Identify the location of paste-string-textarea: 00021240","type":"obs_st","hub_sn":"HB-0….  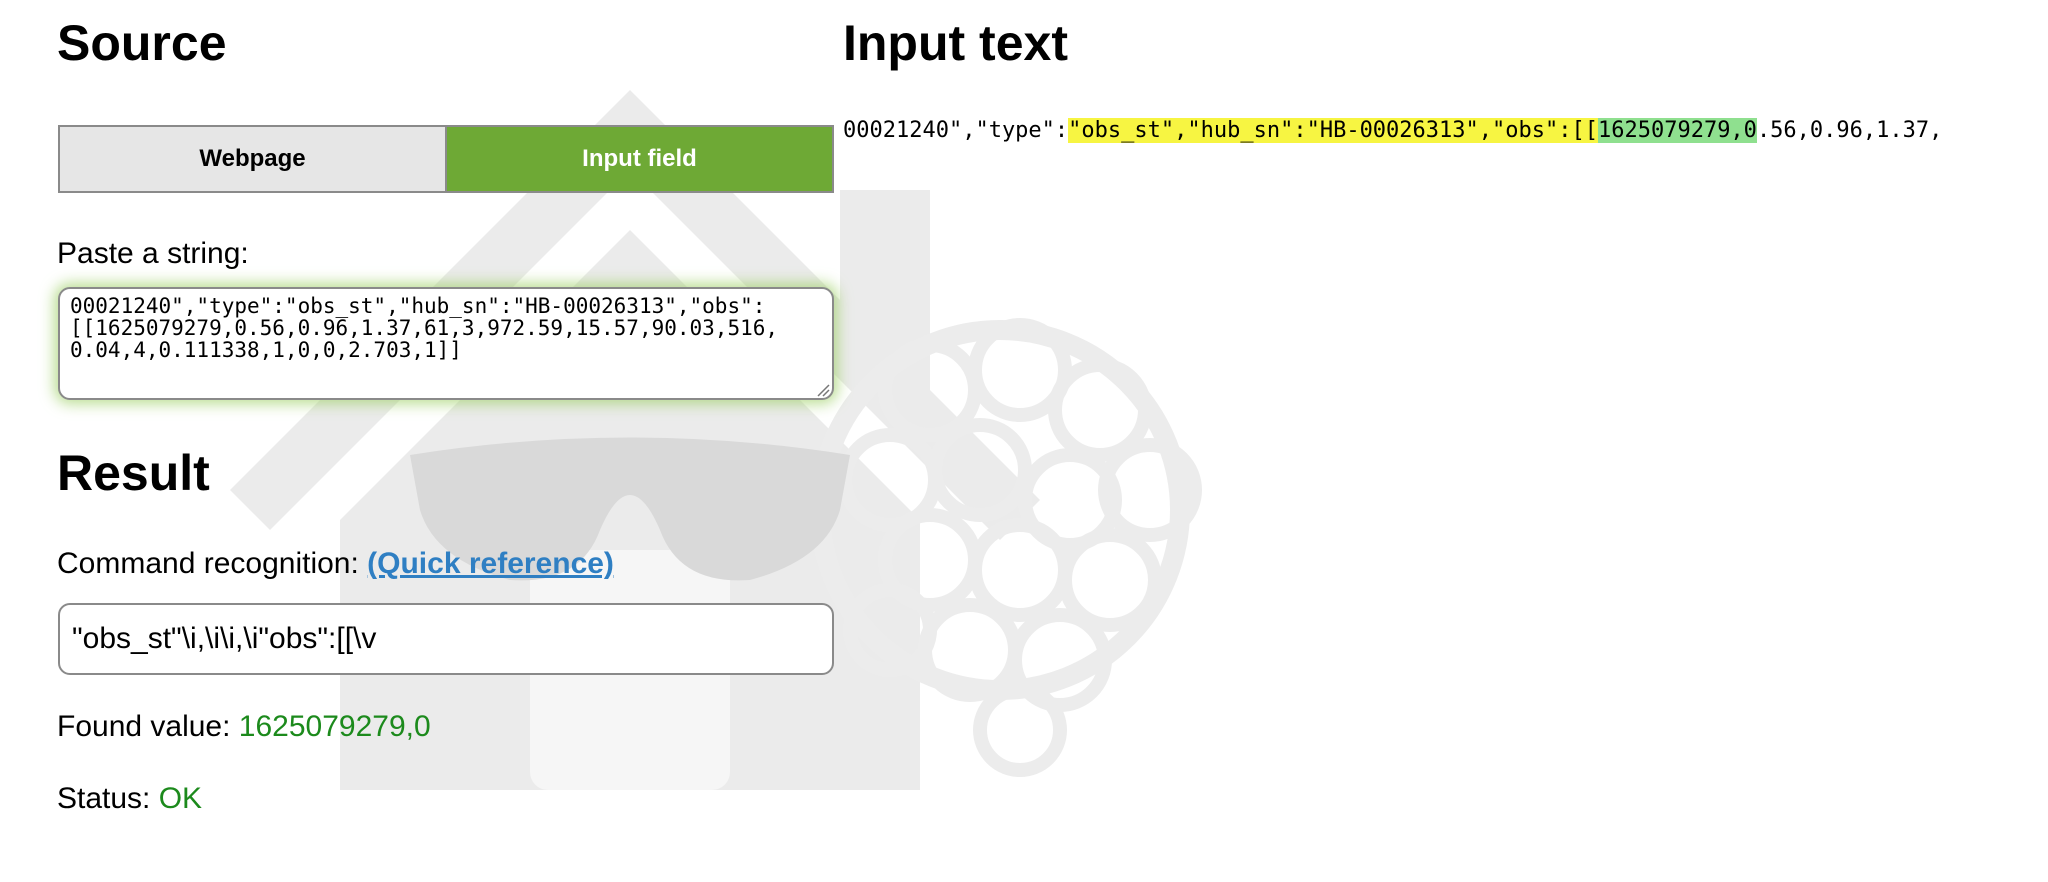
(446, 343).